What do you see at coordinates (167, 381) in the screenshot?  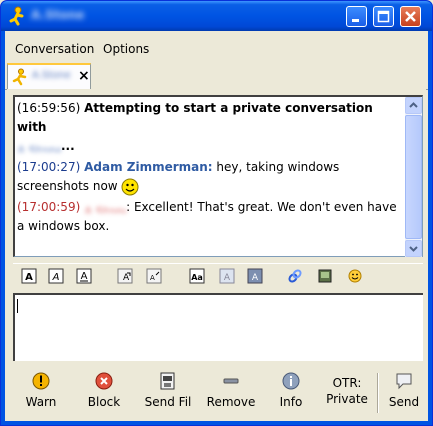 I see `send-file-icon` at bounding box center [167, 381].